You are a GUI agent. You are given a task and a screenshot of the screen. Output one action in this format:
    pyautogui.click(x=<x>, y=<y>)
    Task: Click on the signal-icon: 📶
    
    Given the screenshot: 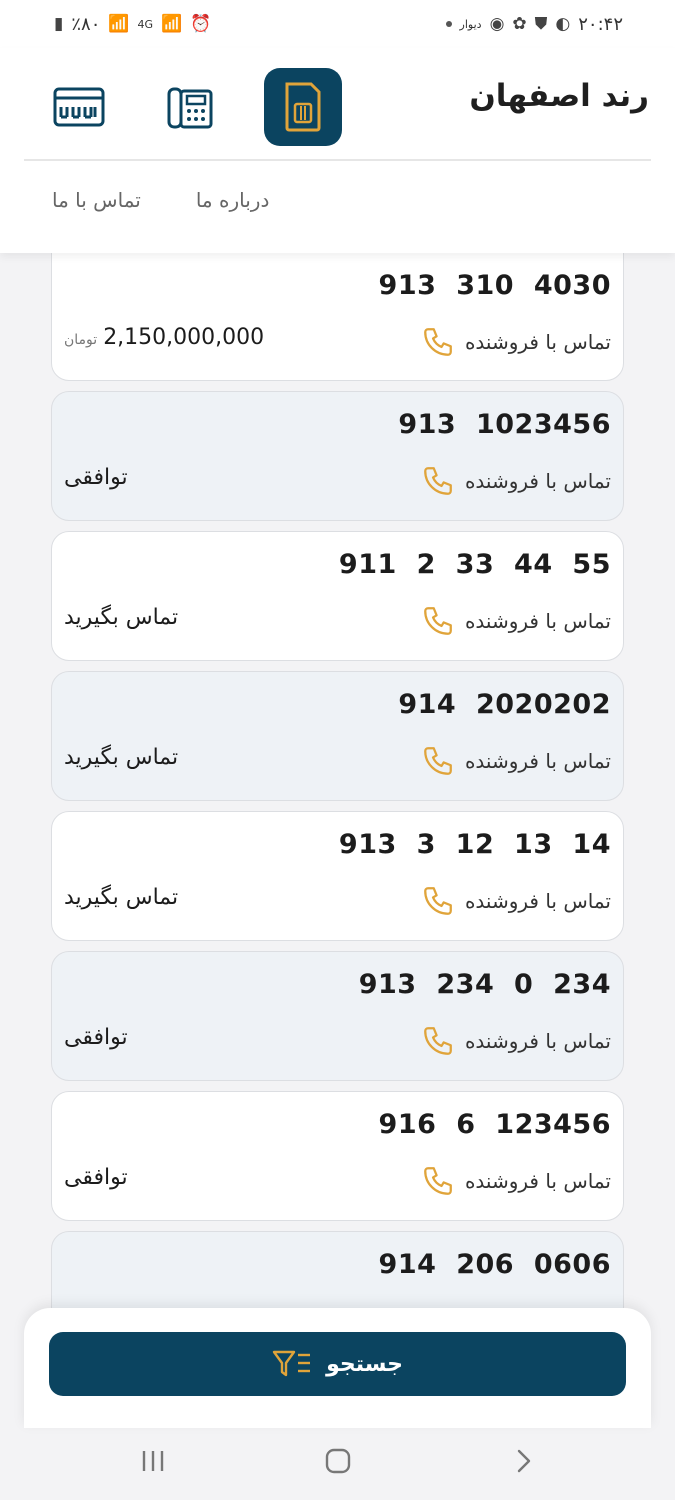 What is the action you would take?
    pyautogui.click(x=119, y=24)
    